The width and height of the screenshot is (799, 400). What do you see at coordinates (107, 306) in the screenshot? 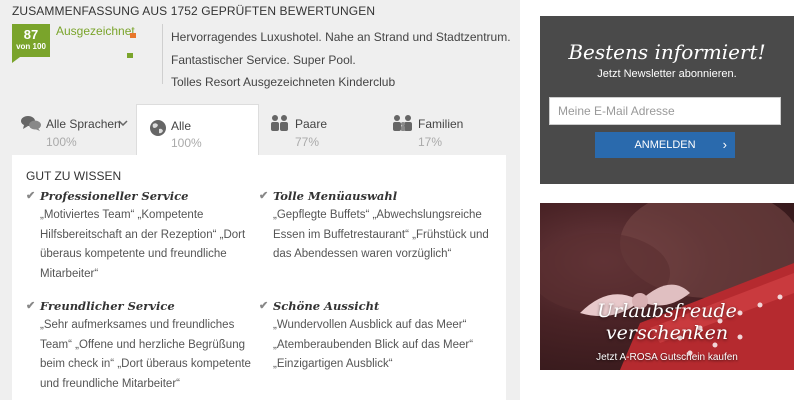
I see `item-heading: Freundlicher Service` at bounding box center [107, 306].